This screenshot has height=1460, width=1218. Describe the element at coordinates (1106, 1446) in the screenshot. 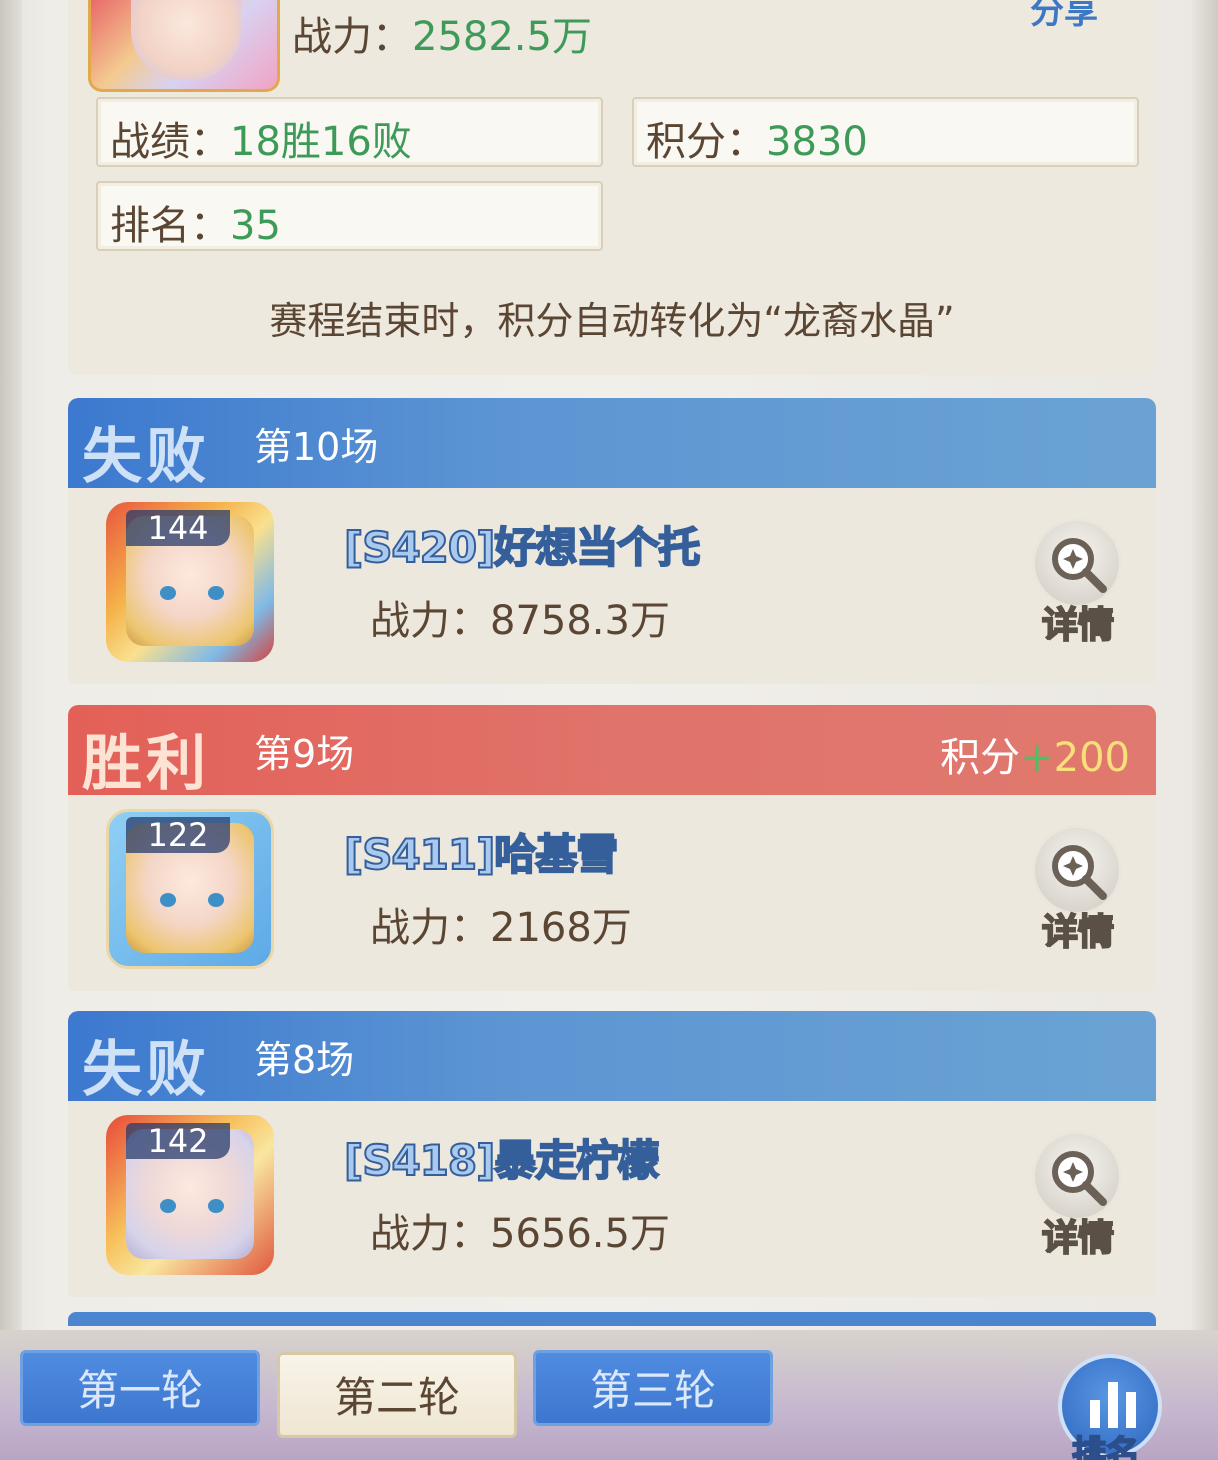

I see `ranking-label: 排名` at that location.